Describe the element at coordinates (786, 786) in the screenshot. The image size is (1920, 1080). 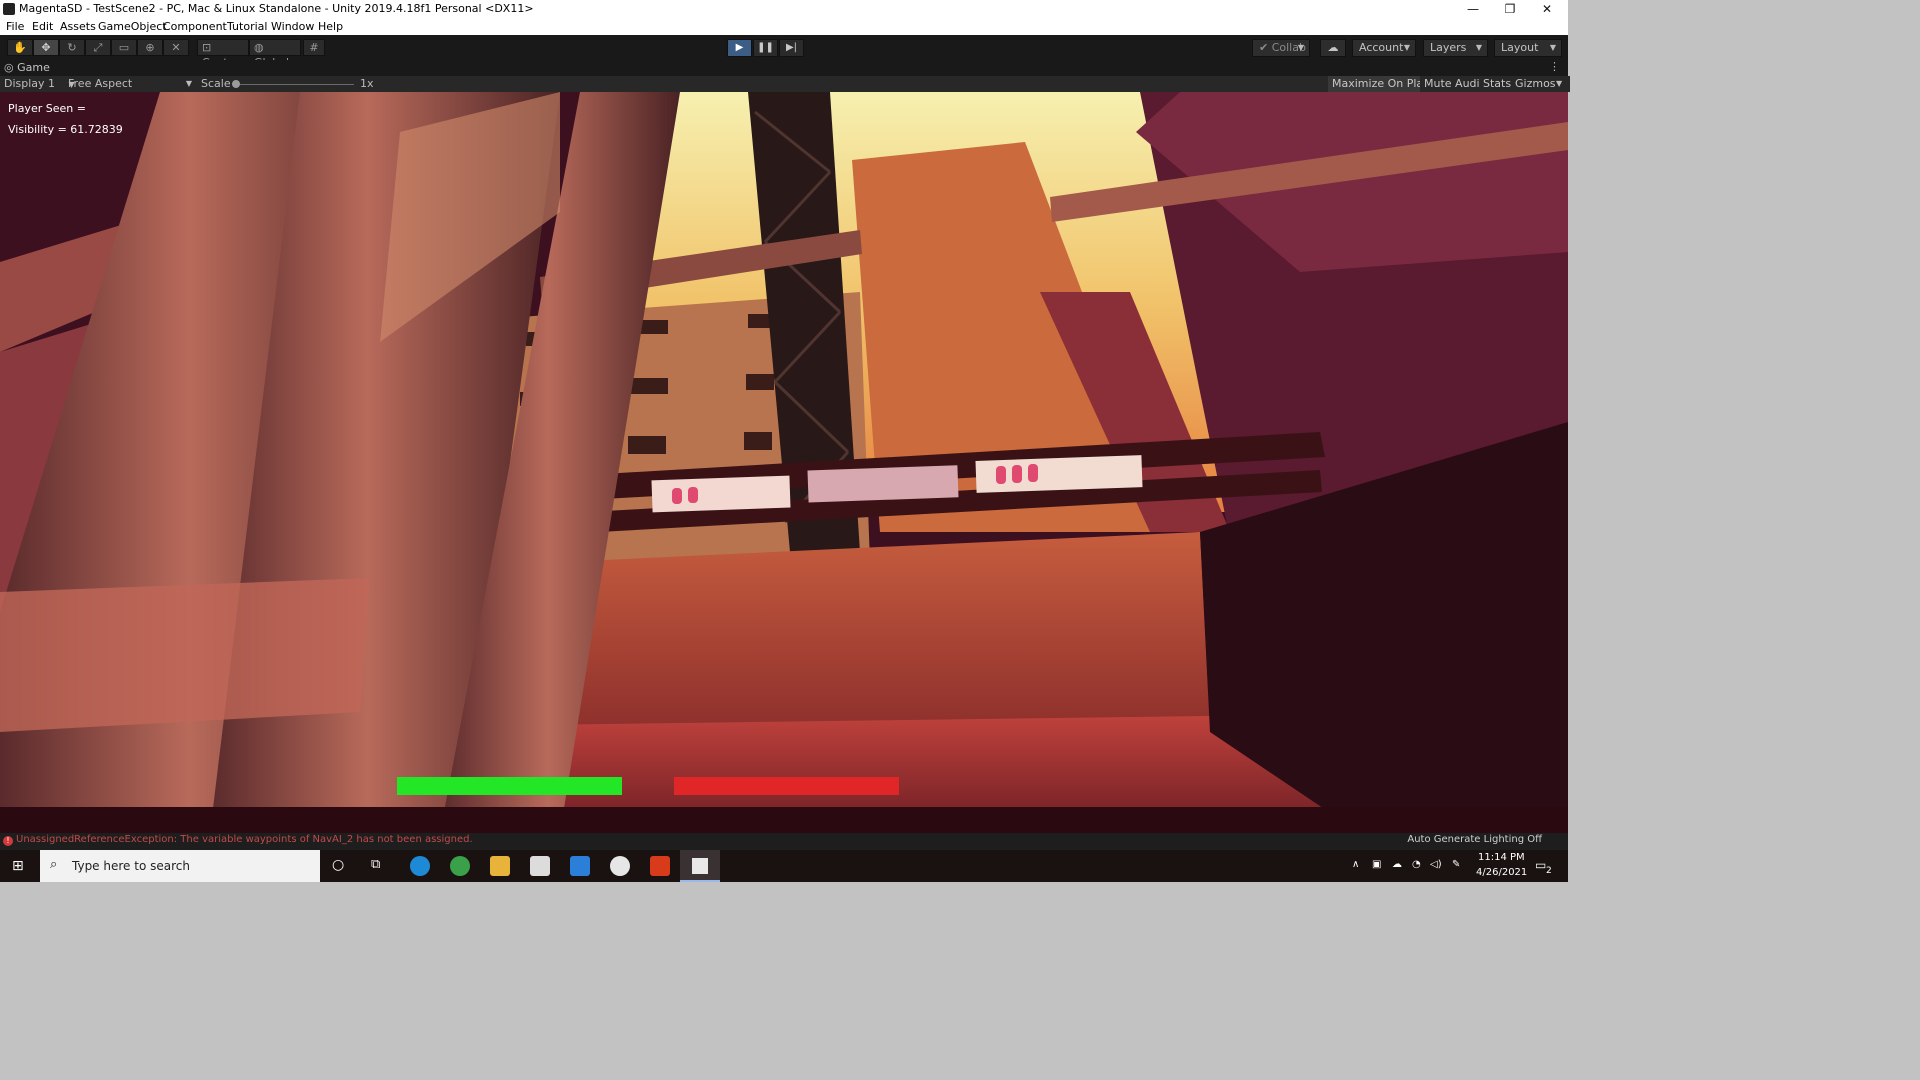
I see `detection-bar-red` at that location.